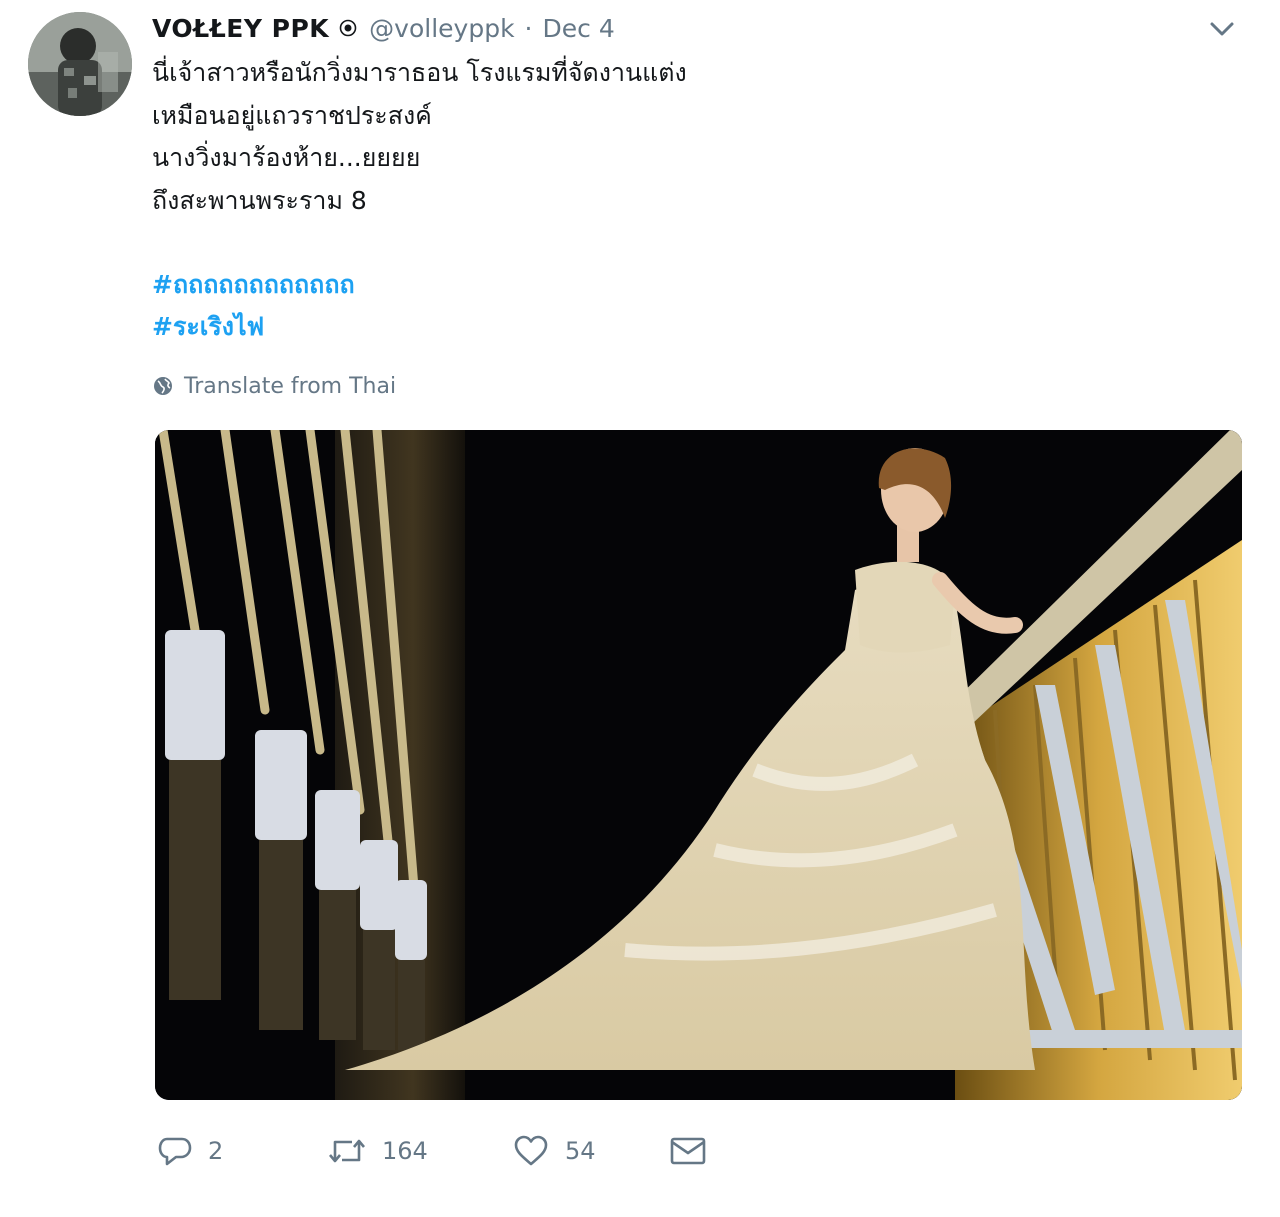 This screenshot has height=1217, width=1280. I want to click on tweet-header: VOŁŁEY PPK @volleyppk · Dec 4, so click(383, 28).